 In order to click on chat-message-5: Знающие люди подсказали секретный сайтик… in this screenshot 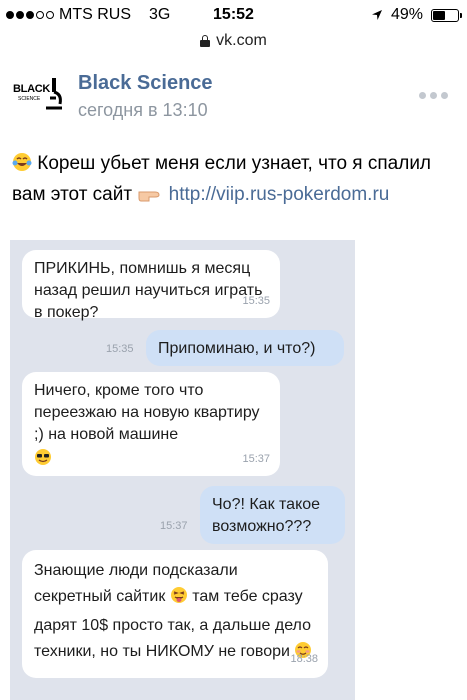, I will do `click(175, 614)`.